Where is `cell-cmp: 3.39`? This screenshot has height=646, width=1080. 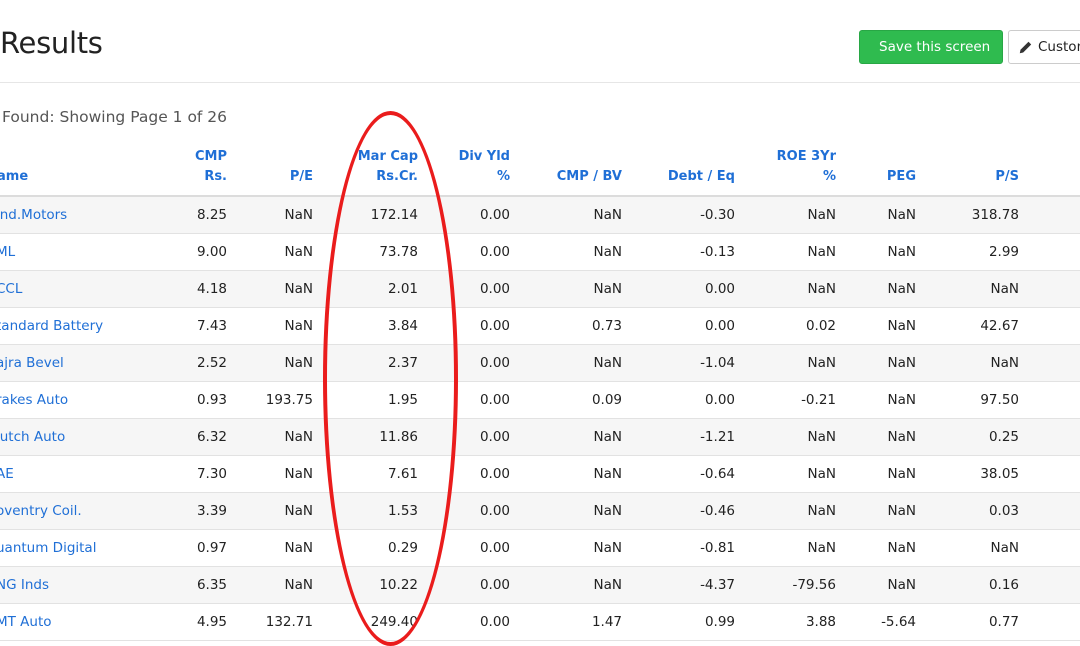
cell-cmp: 3.39 is located at coordinates (211, 511).